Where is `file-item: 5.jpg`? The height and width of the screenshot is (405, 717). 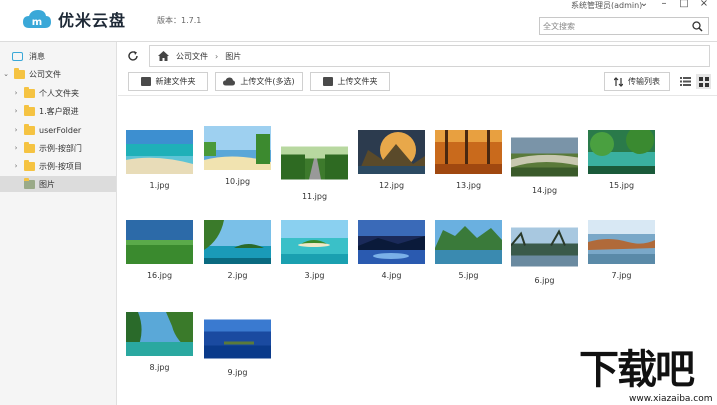
file-item: 5.jpg is located at coordinates (468, 250).